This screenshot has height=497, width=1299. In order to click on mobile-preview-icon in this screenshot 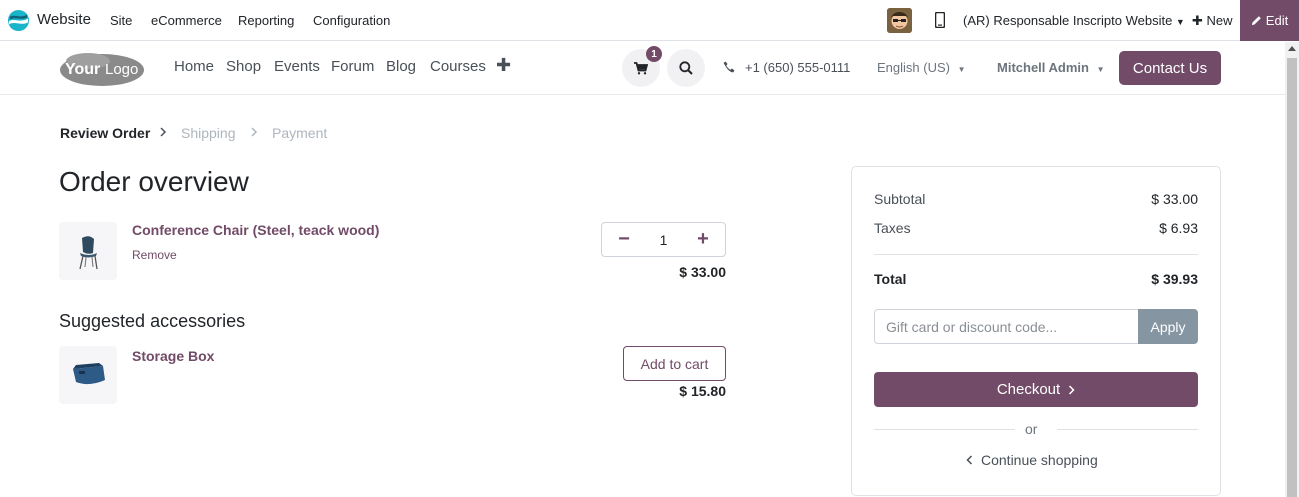, I will do `click(940, 20)`.